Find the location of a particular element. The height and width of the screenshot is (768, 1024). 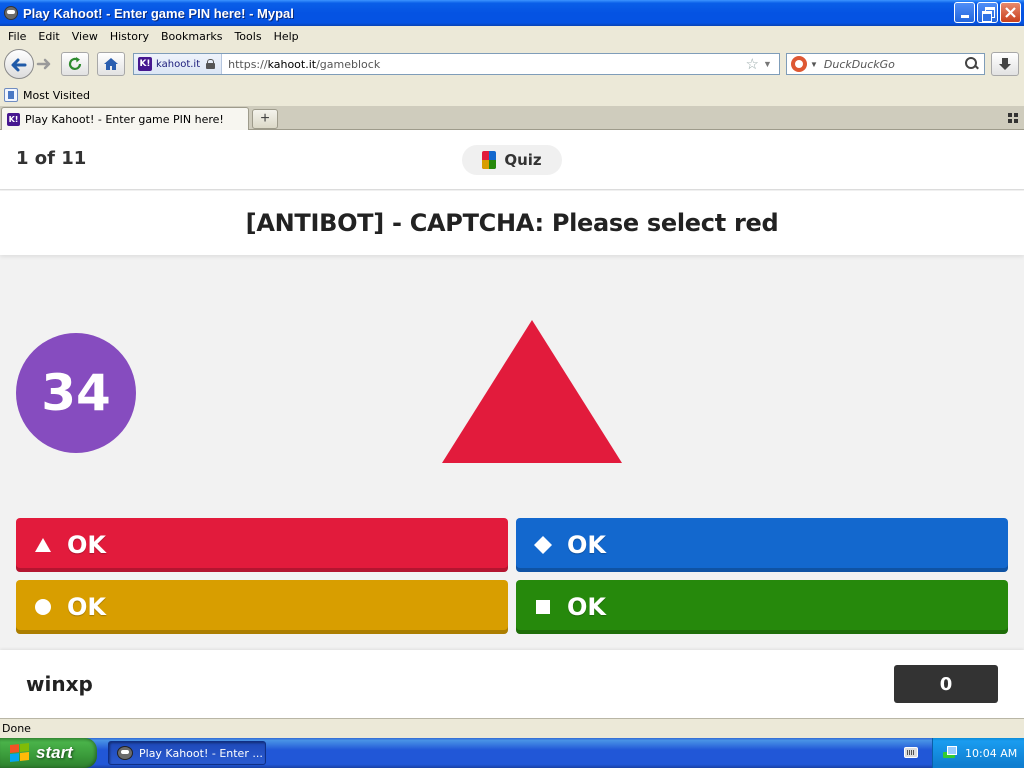

close-icon is located at coordinates (1010, 12).